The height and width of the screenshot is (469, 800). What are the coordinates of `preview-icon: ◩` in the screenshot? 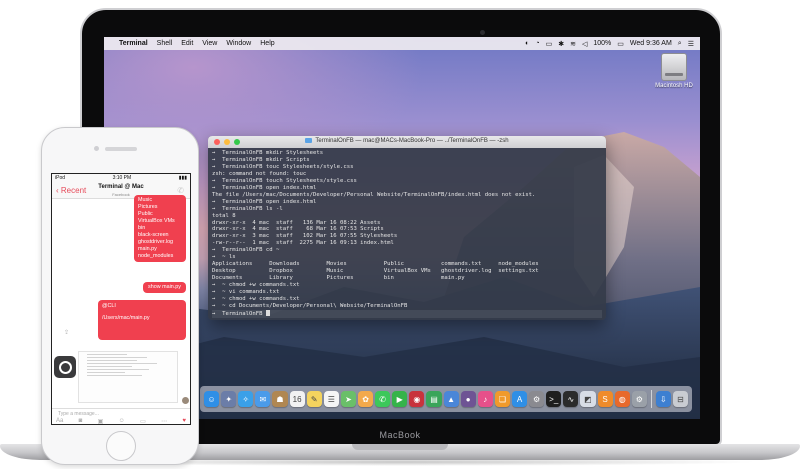 It's located at (588, 399).